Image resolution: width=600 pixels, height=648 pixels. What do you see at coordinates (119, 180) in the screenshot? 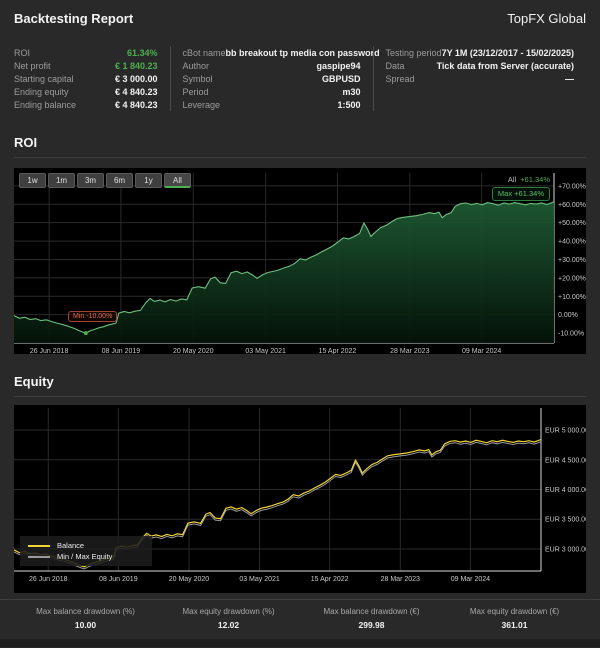
I see `range-button-6m: 6m` at bounding box center [119, 180].